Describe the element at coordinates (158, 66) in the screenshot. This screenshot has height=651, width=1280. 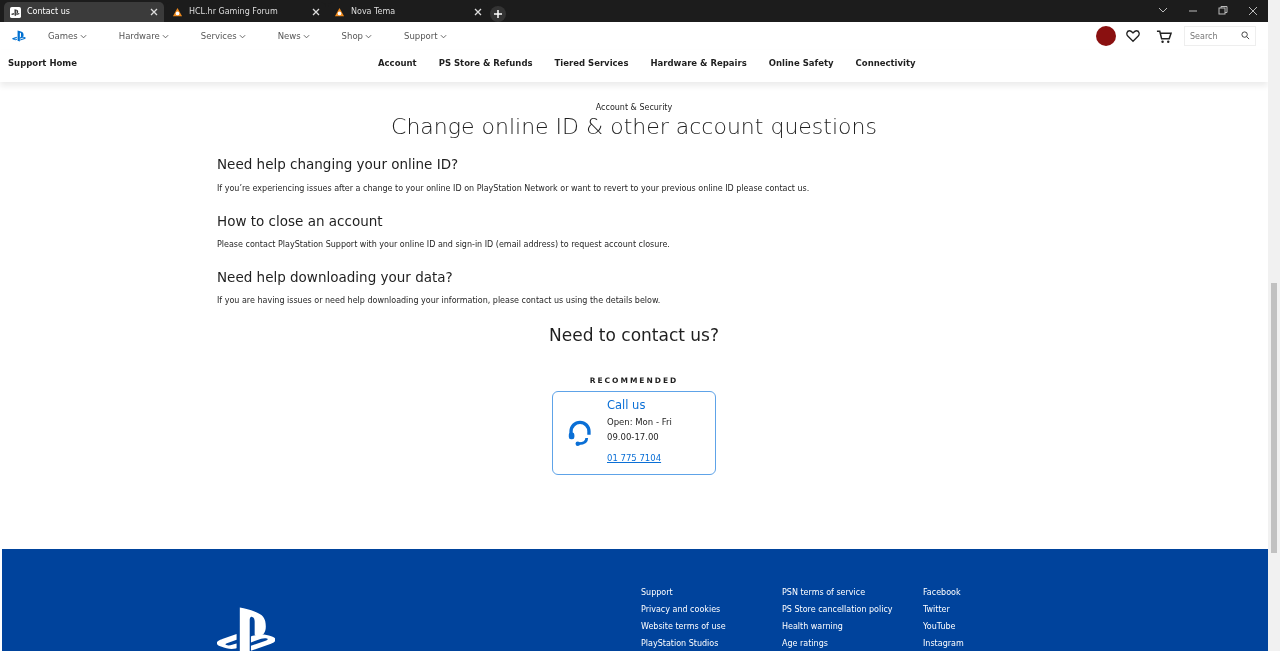
I see `support-home-link: Support Home` at that location.